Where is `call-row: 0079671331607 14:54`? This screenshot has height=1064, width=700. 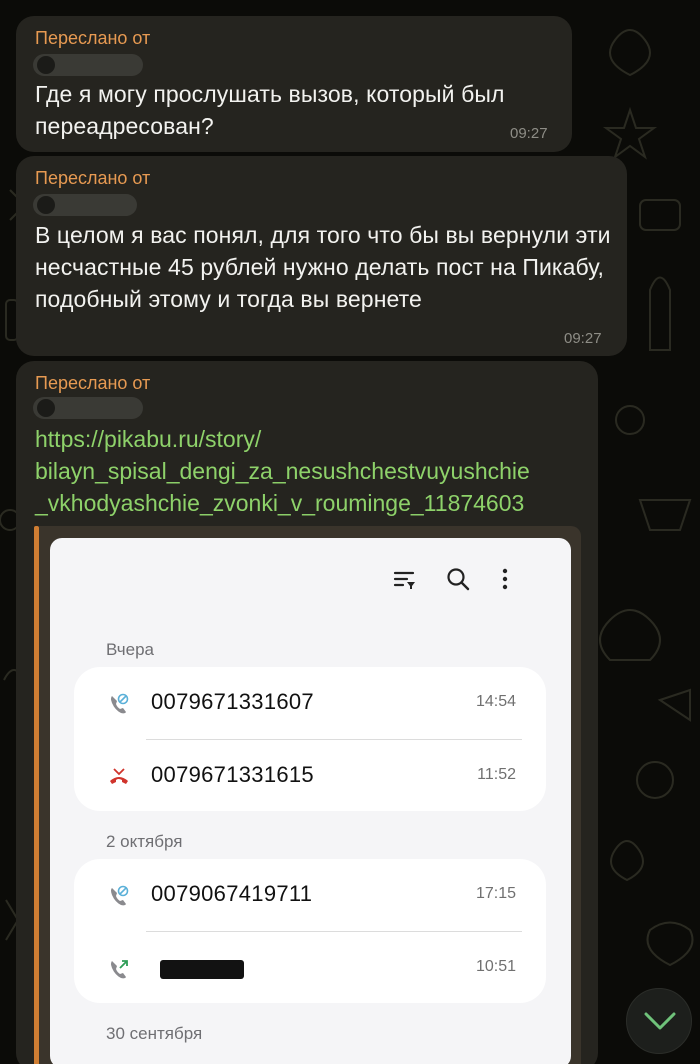 call-row: 0079671331607 14:54 is located at coordinates (310, 703).